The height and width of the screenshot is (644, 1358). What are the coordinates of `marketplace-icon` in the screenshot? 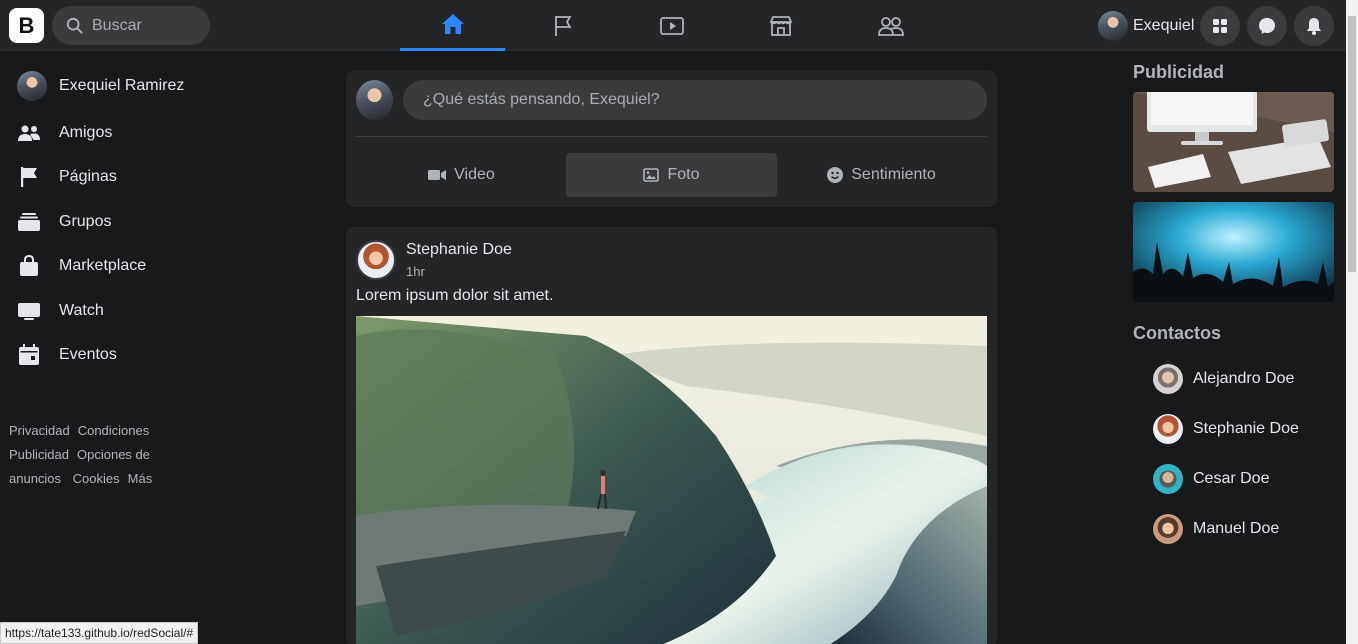 It's located at (780, 25).